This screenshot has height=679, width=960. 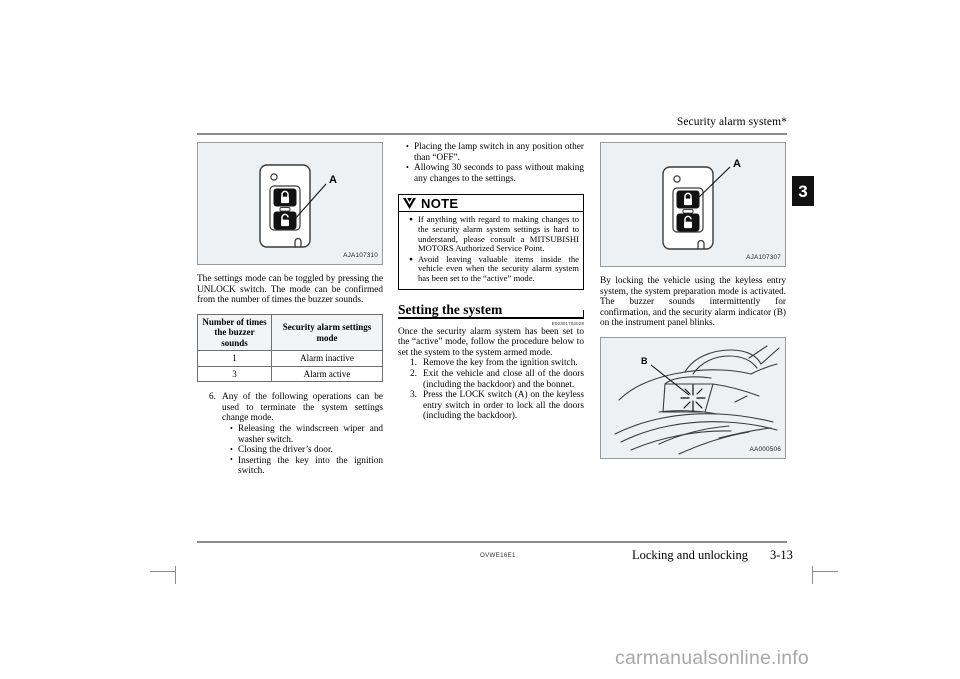 What do you see at coordinates (175, 575) in the screenshot?
I see `crop-mark-left-vertical` at bounding box center [175, 575].